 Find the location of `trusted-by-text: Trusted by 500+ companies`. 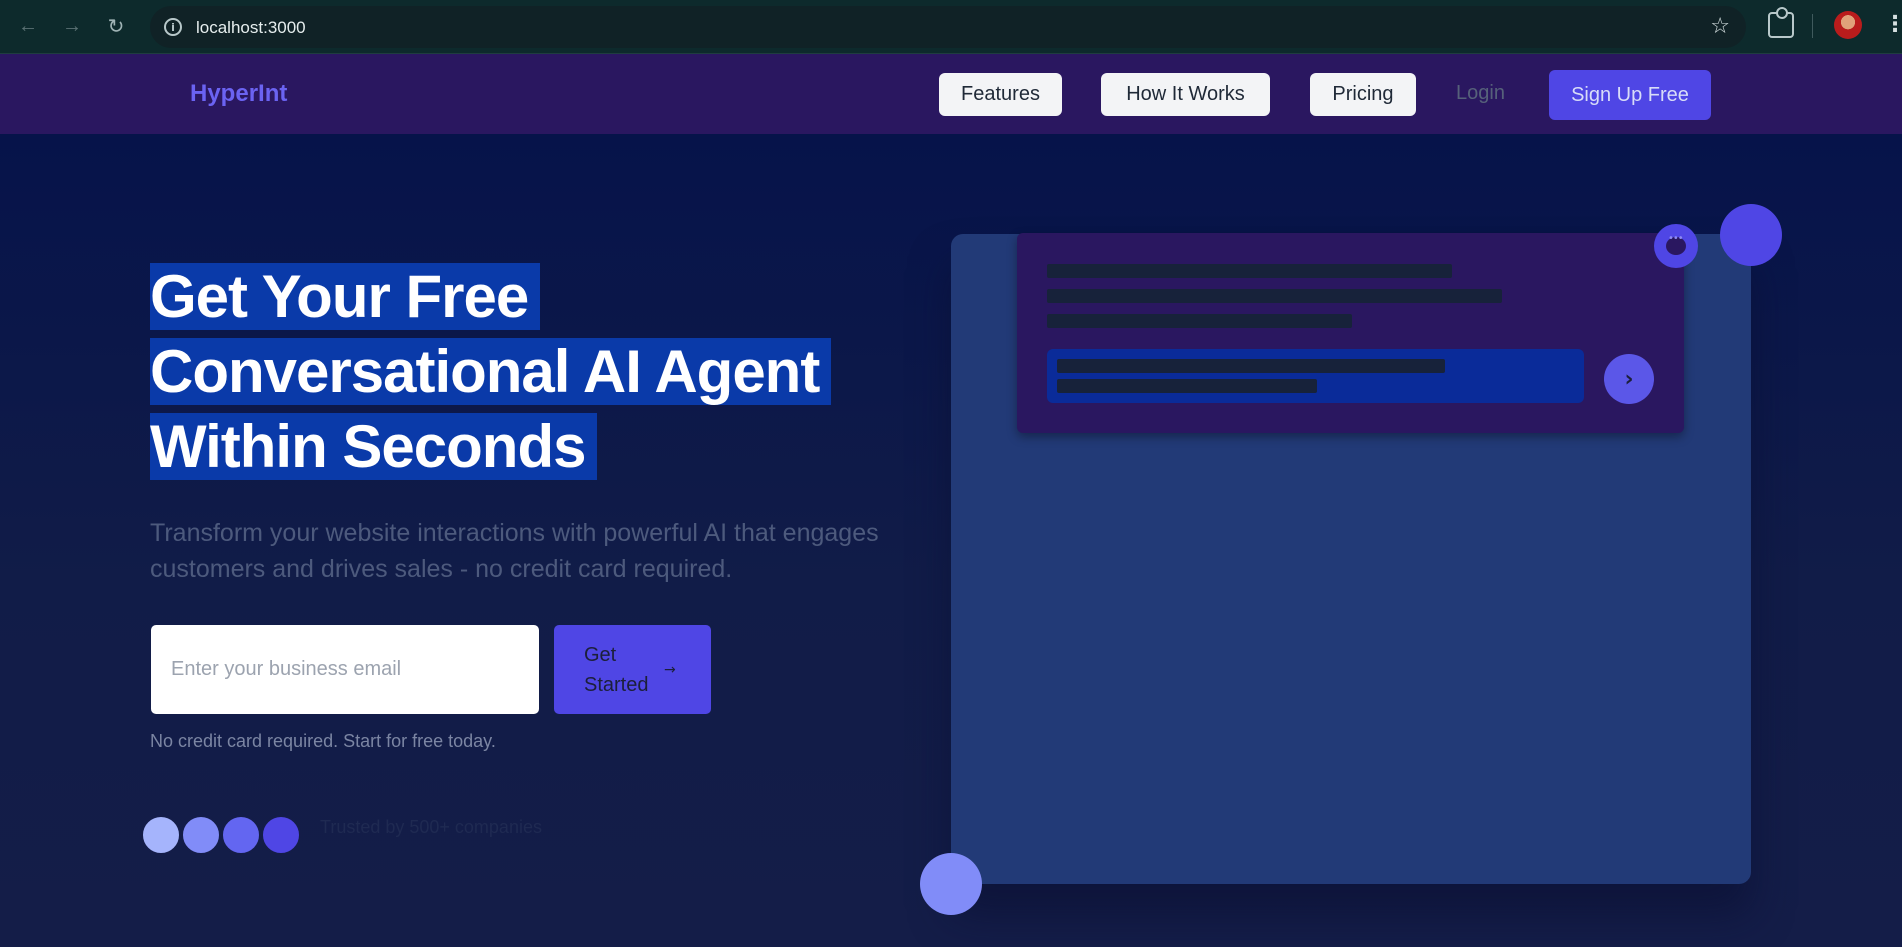

trusted-by-text: Trusted by 500+ companies is located at coordinates (431, 827).